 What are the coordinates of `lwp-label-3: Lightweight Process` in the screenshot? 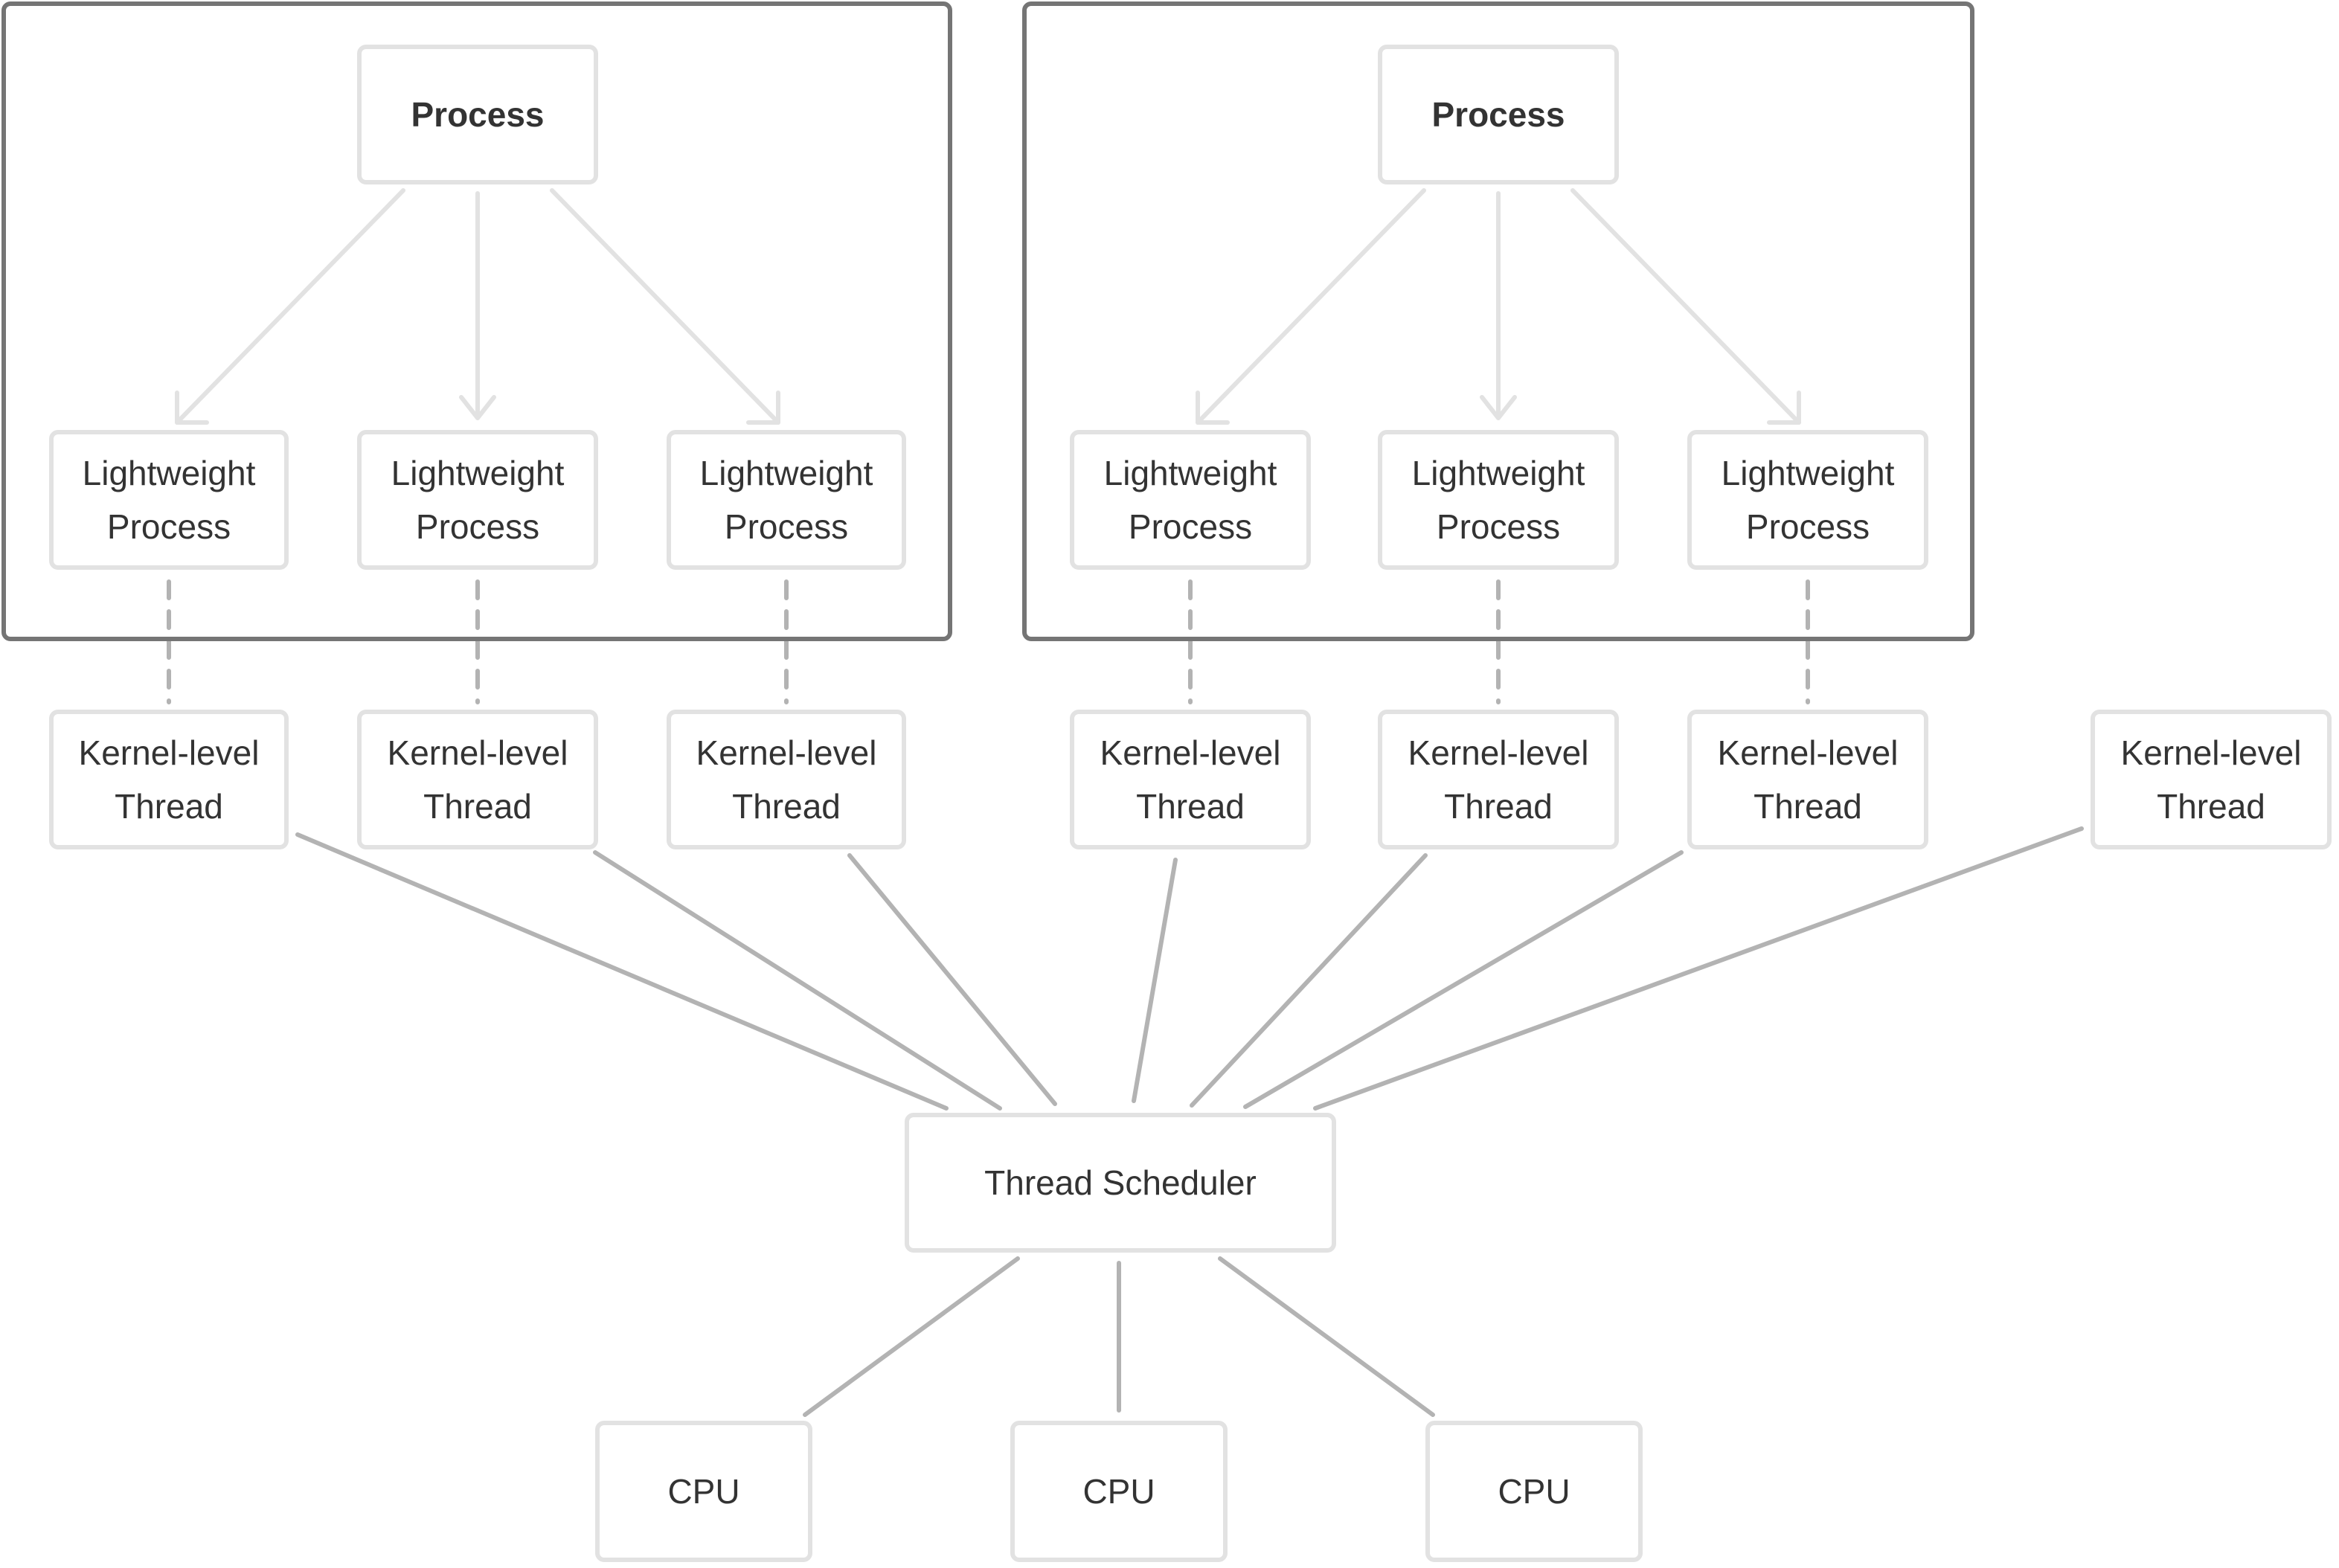 It's located at (786, 500).